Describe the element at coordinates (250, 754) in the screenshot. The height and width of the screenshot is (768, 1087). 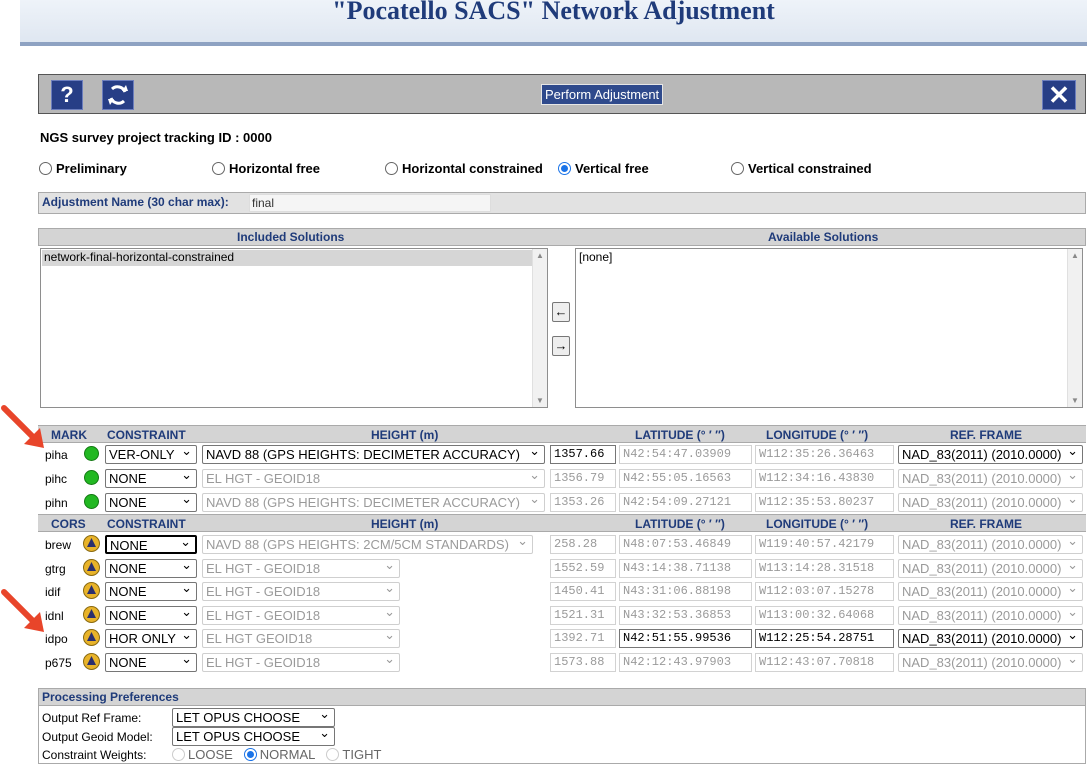
I see `weight-normal-radio` at that location.